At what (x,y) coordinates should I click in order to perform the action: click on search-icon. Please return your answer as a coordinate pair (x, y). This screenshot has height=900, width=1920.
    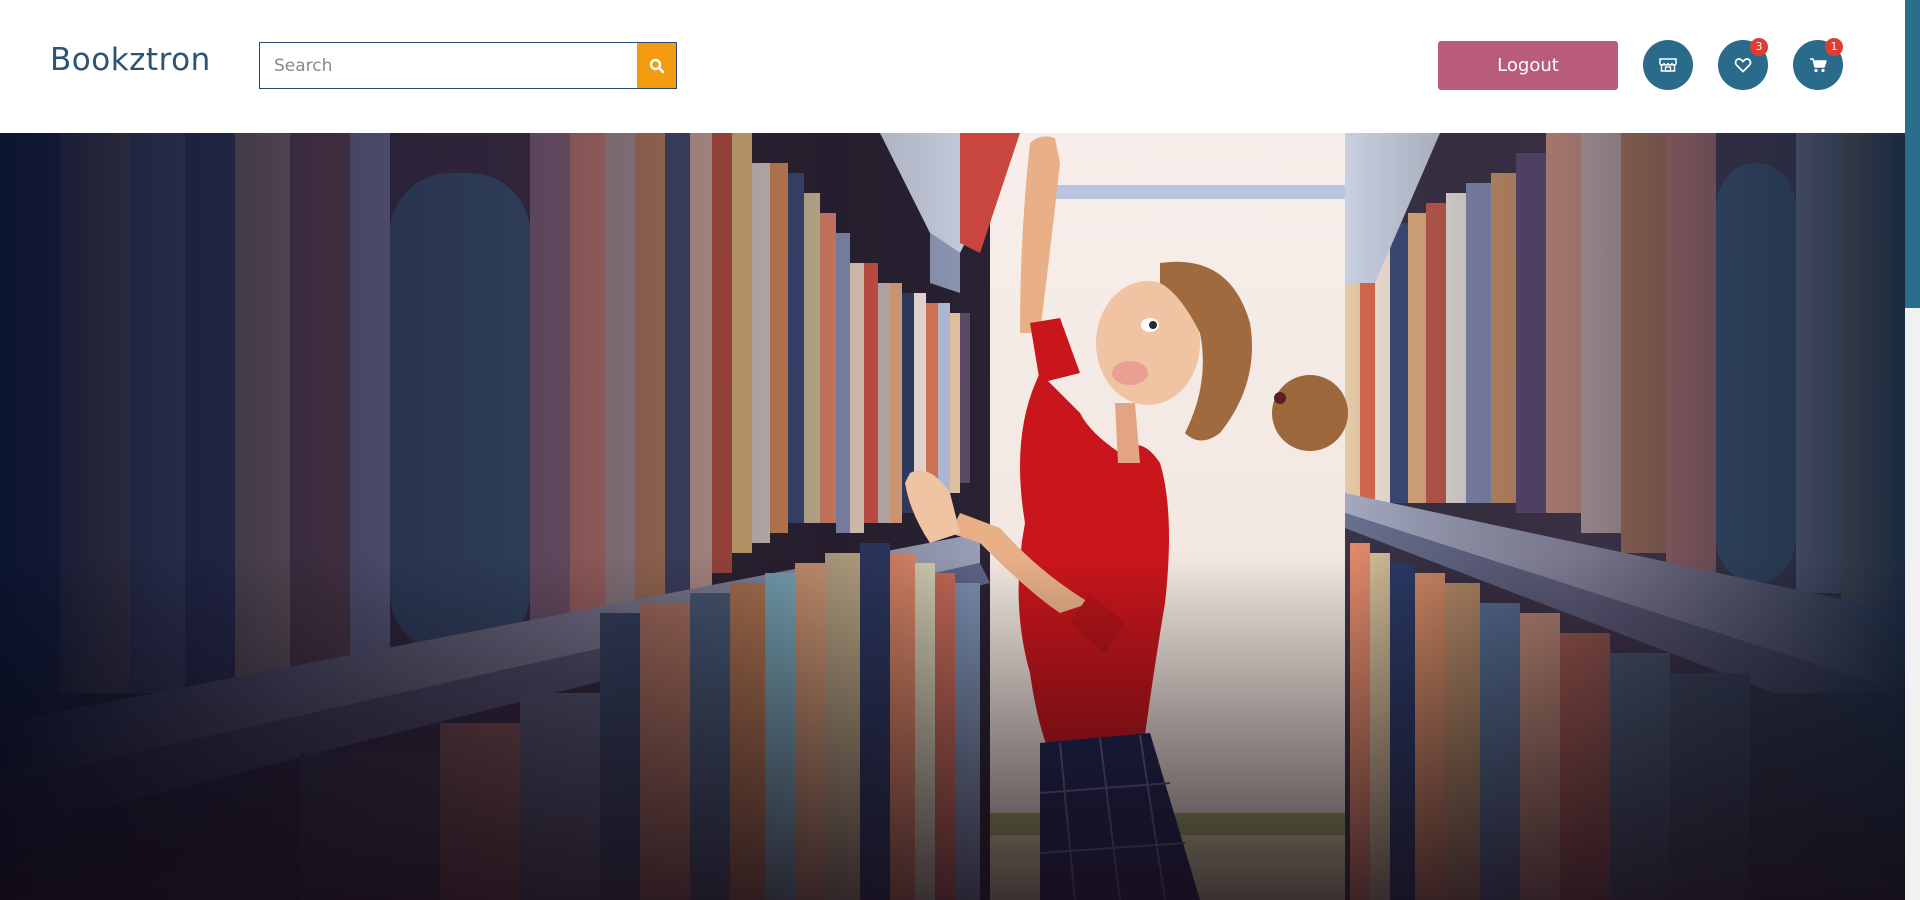
    Looking at the image, I should click on (656, 65).